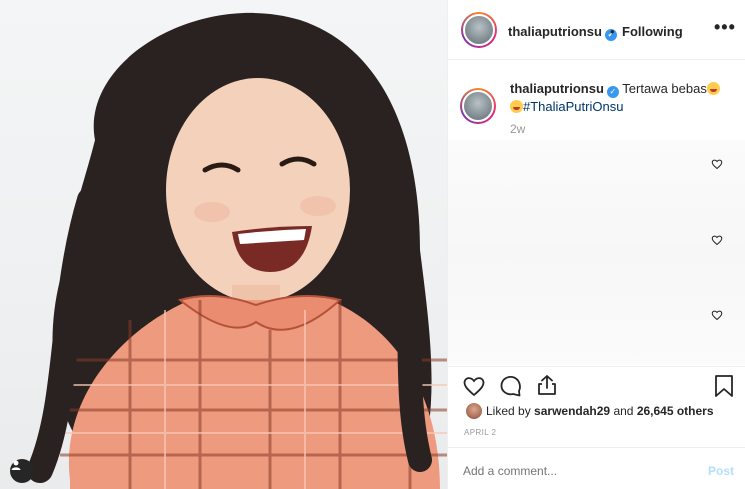 This screenshot has width=745, height=489. What do you see at coordinates (573, 106) in the screenshot?
I see `hashtag-link: #ThaliaPutriOnsu` at bounding box center [573, 106].